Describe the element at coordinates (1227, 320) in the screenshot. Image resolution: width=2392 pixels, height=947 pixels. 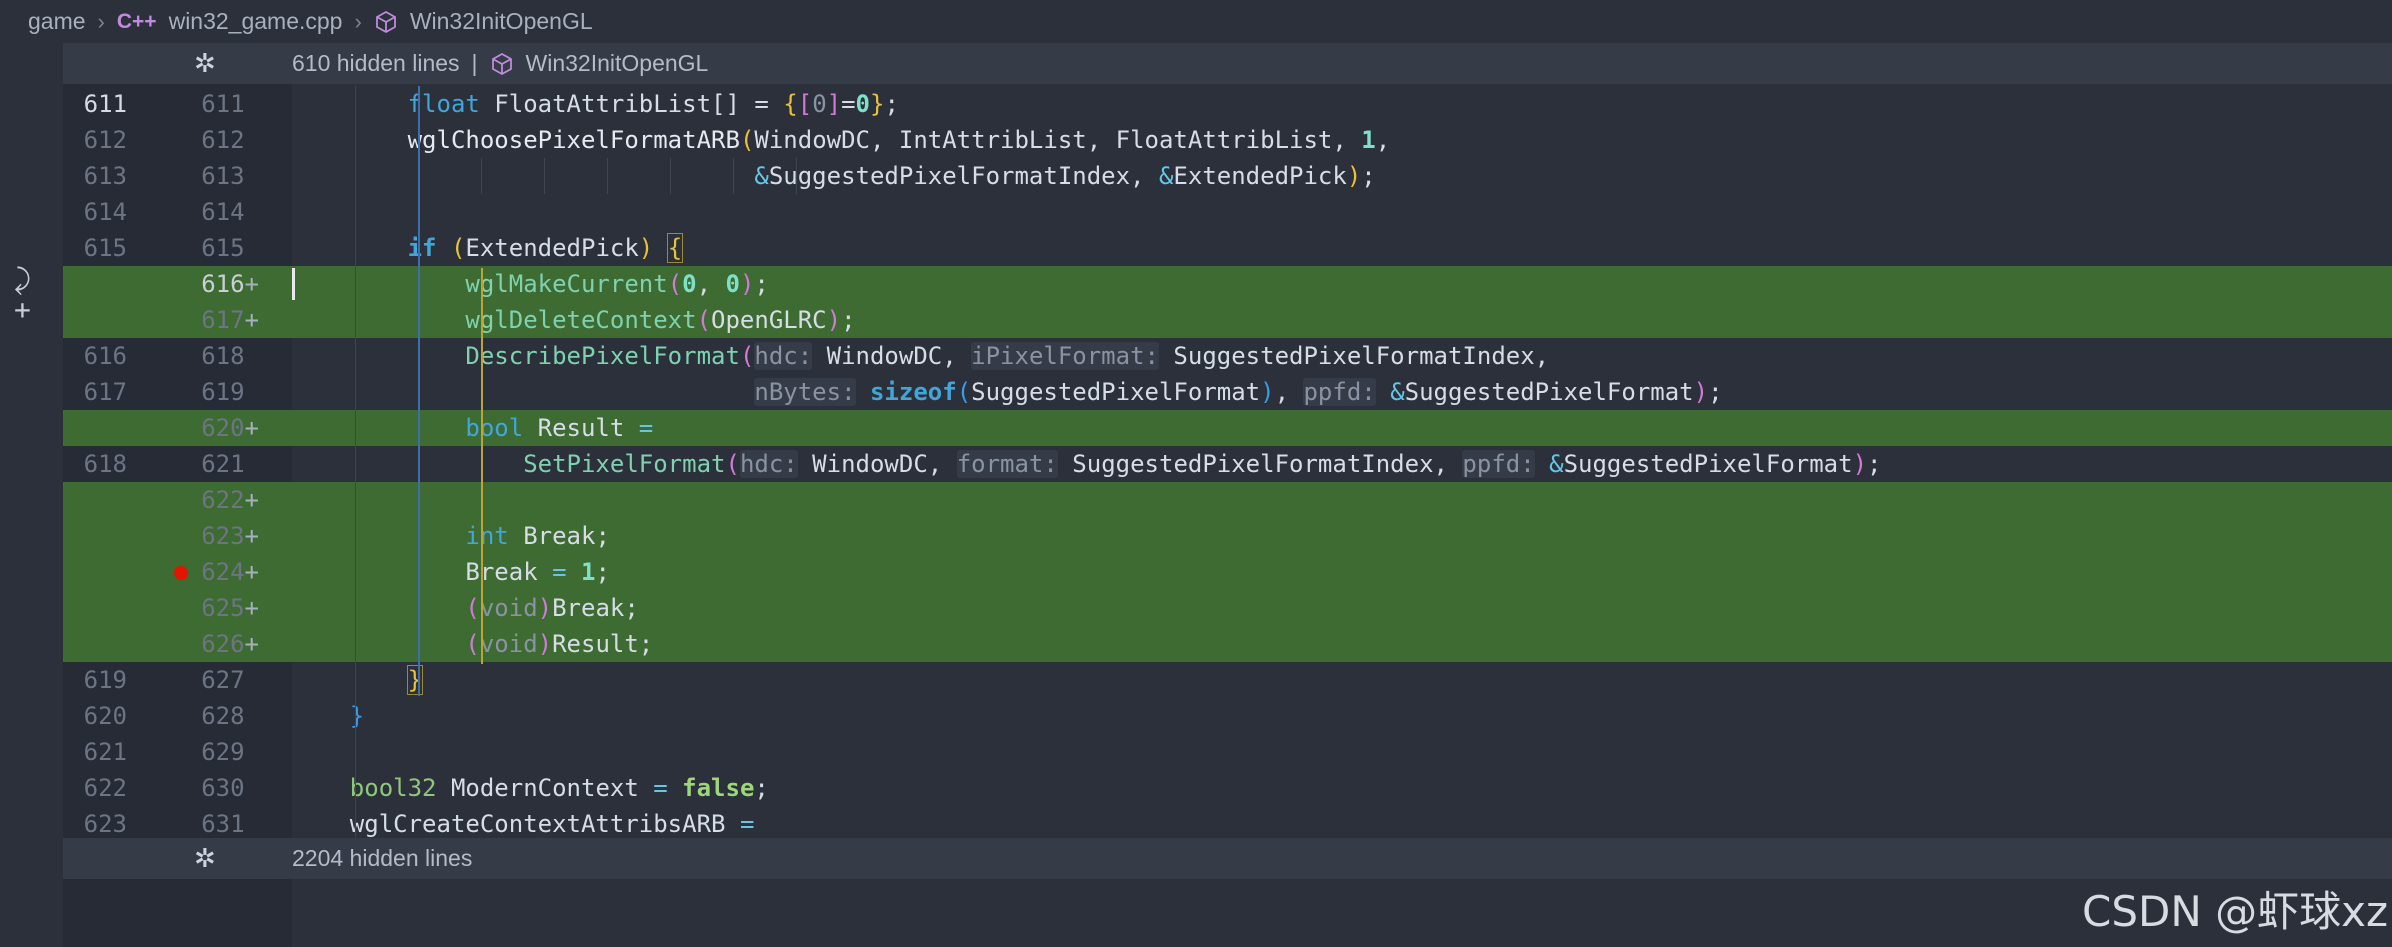
I see `added-line: 617+ wglDeleteContext(OpenGLRC);` at that location.